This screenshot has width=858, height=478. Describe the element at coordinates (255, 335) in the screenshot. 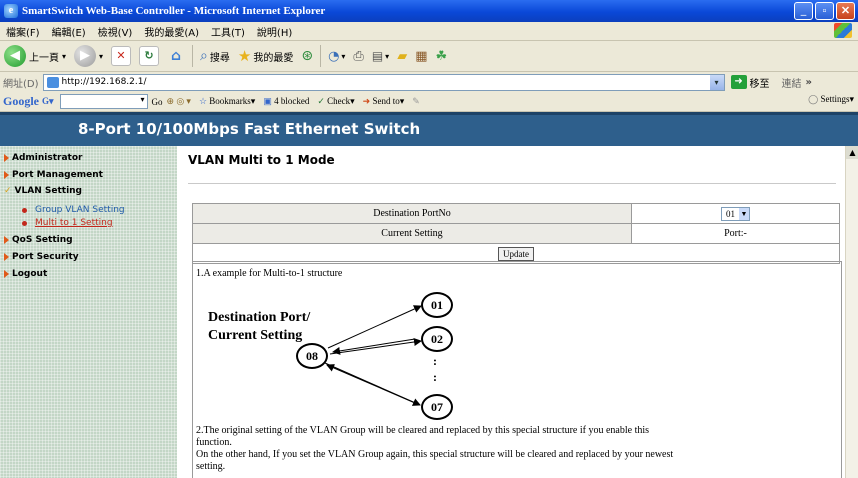

I see `diagram-label-2: Current Setting` at that location.